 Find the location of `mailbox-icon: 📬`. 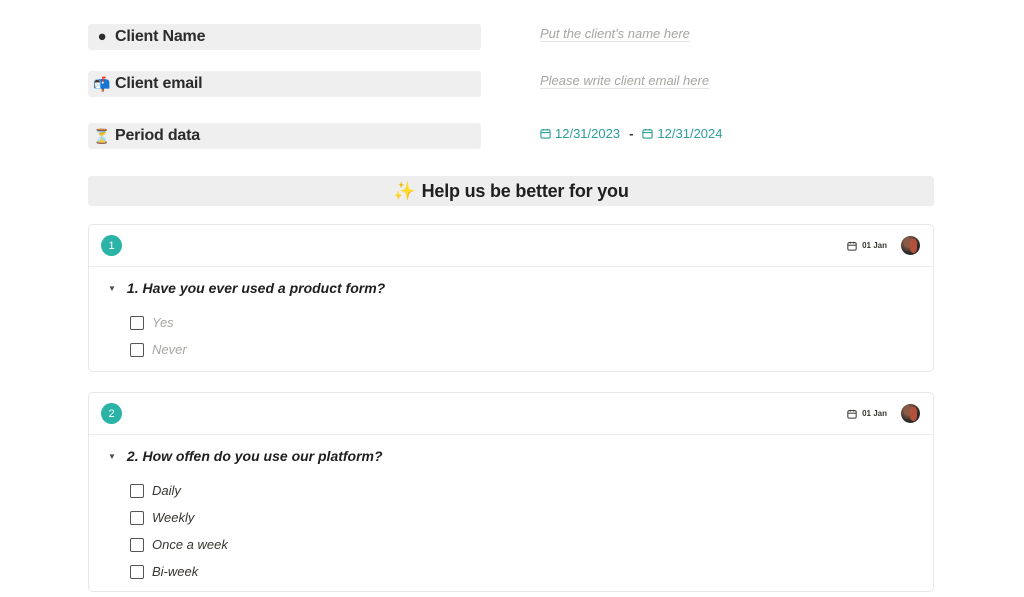

mailbox-icon: 📬 is located at coordinates (102, 83).